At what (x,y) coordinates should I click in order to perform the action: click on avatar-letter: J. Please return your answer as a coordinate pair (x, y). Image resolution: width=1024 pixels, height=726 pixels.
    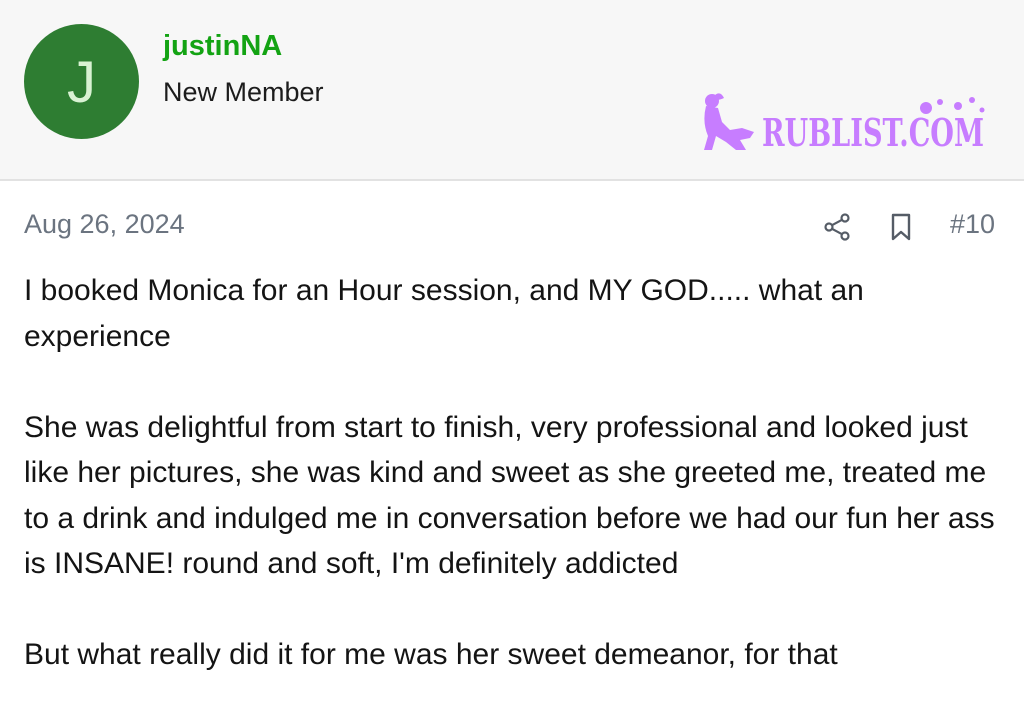
    Looking at the image, I should click on (81, 82).